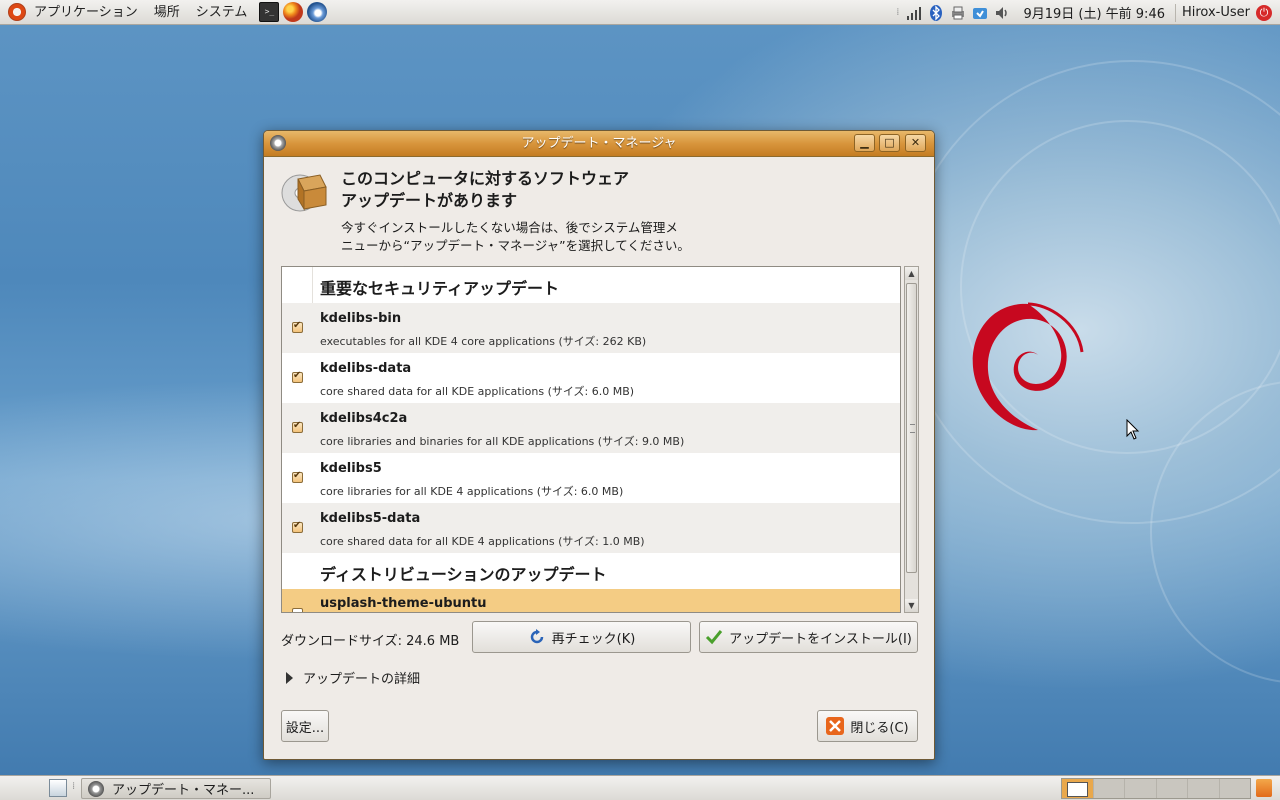 This screenshot has width=1280, height=800. Describe the element at coordinates (429, 200) in the screenshot. I see `heading-line-2: アップデートがあります` at that location.